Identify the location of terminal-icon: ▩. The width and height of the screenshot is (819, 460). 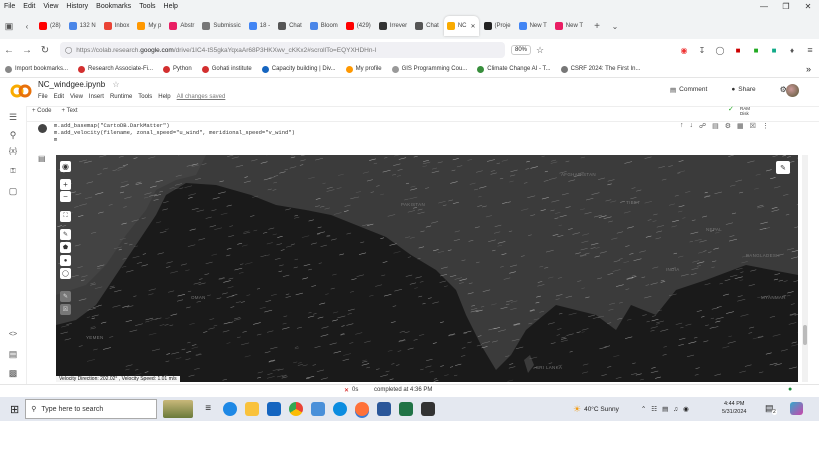
(13, 373).